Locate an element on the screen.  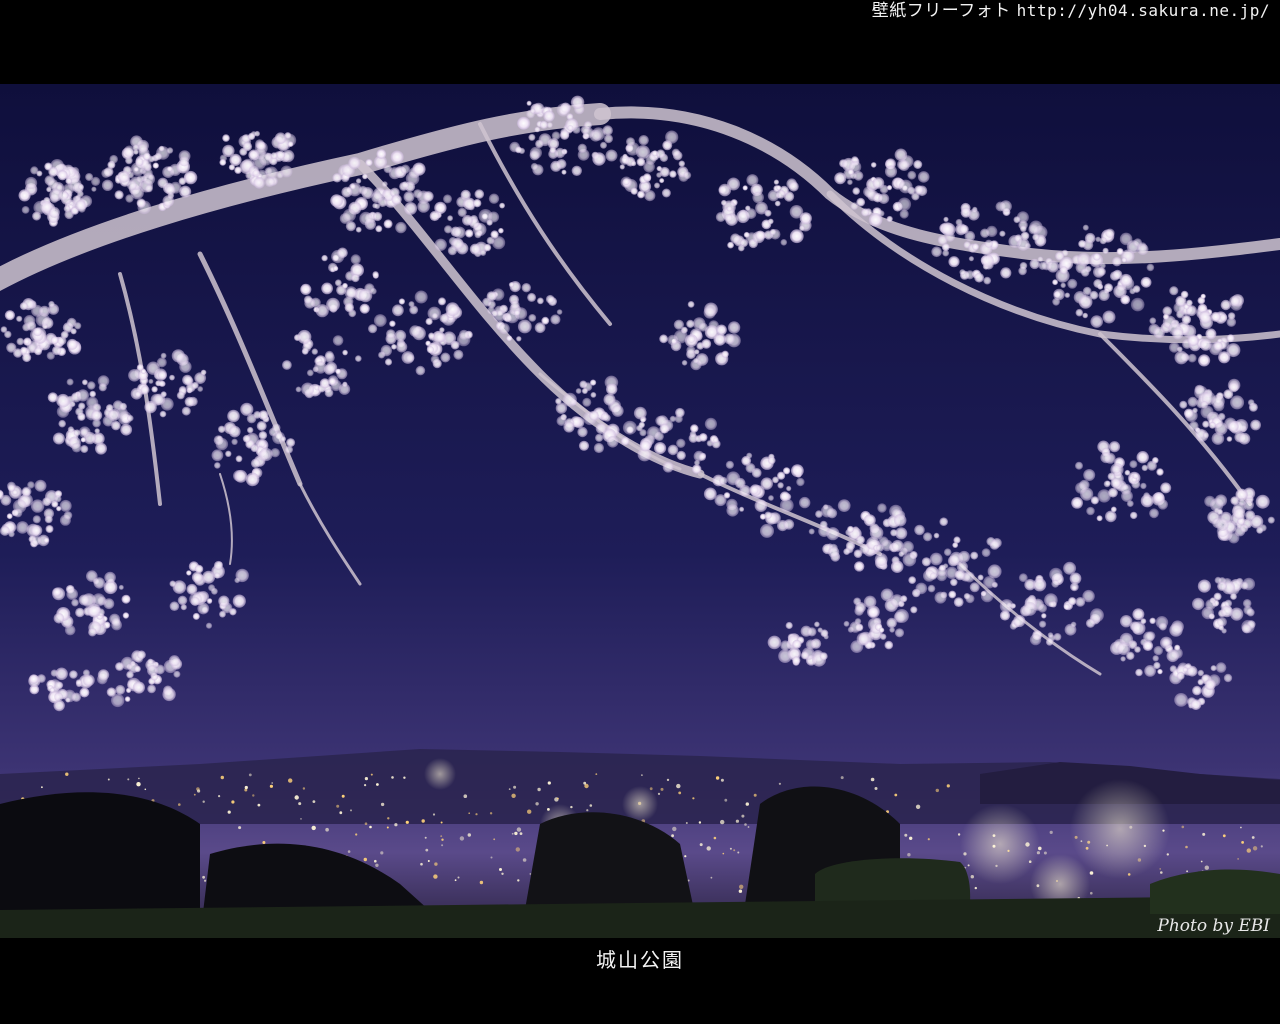
site-credit: 壁紙フリーフォト http://yh04.sakura.ne.jp/ is located at coordinates (1071, 11).